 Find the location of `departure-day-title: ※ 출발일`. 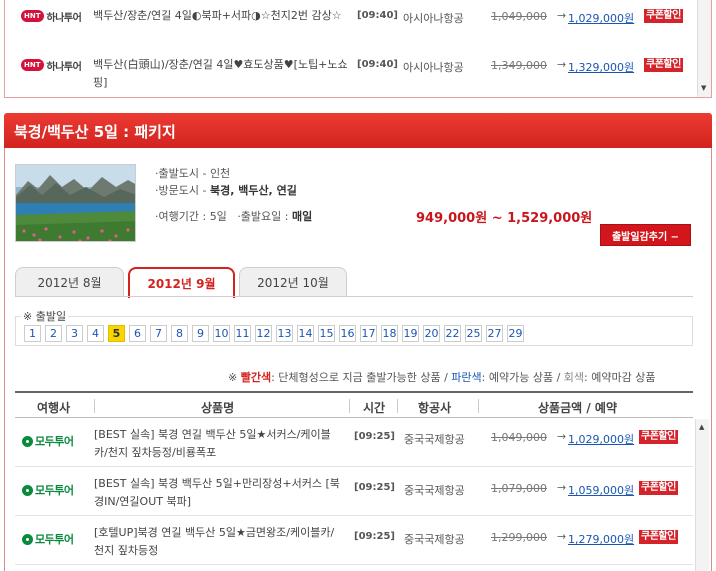

departure-day-title: ※ 출발일 is located at coordinates (45, 316).